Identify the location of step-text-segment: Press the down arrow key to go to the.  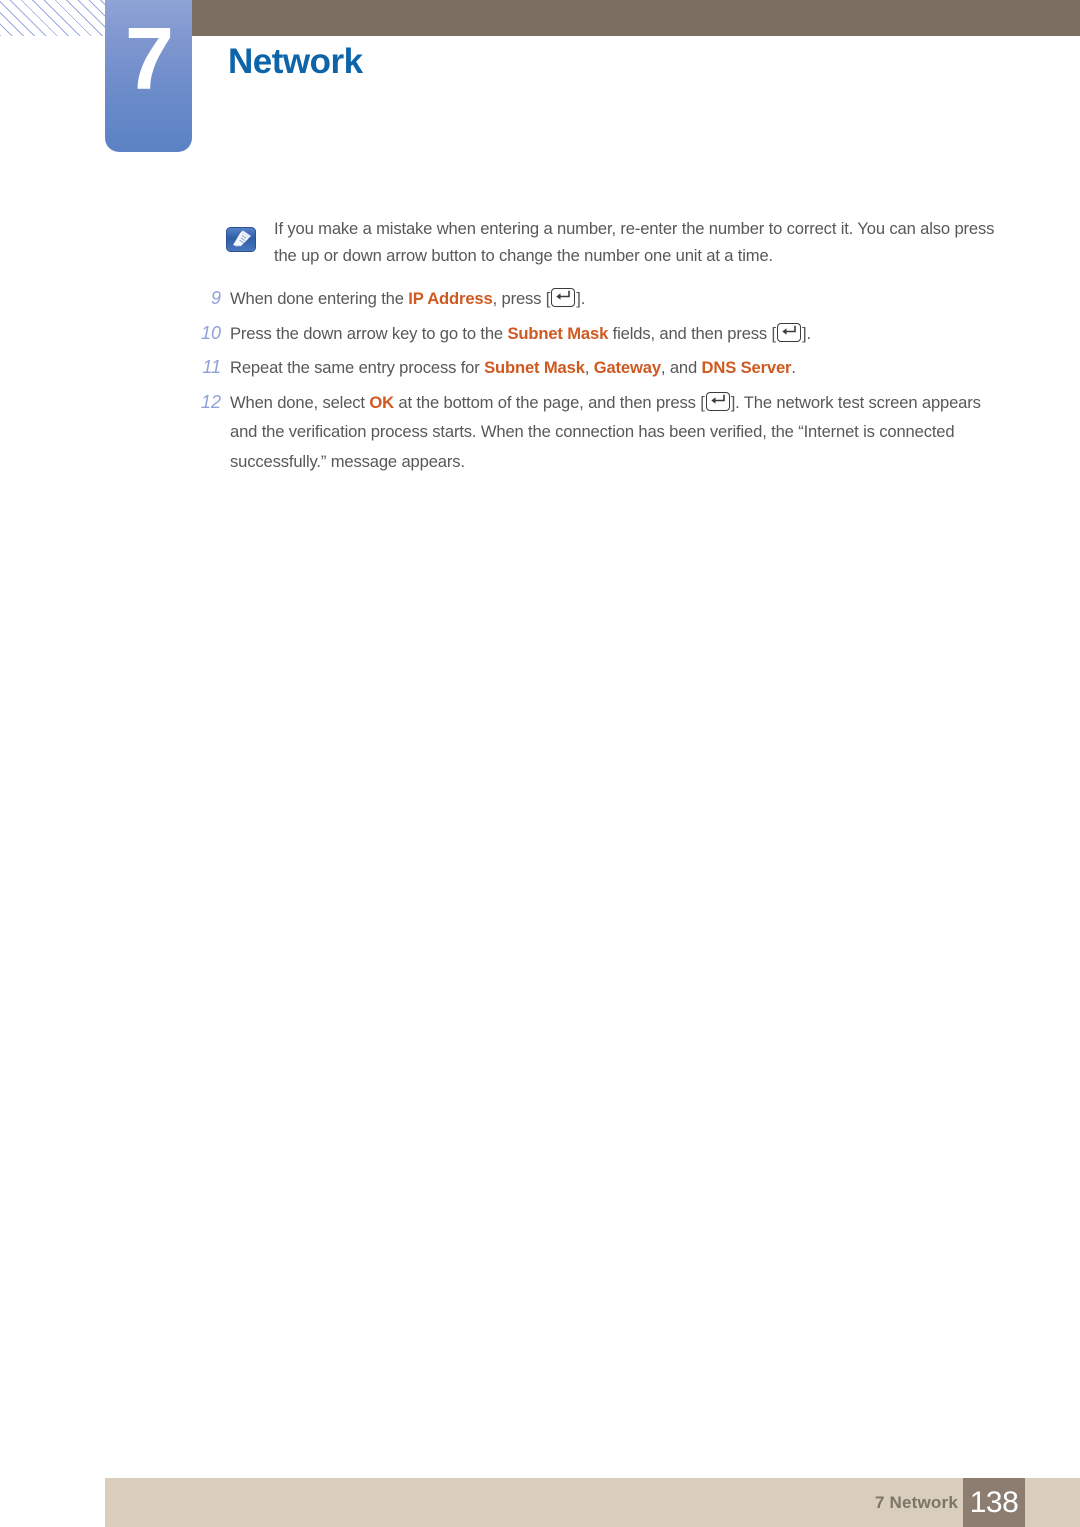
(369, 333).